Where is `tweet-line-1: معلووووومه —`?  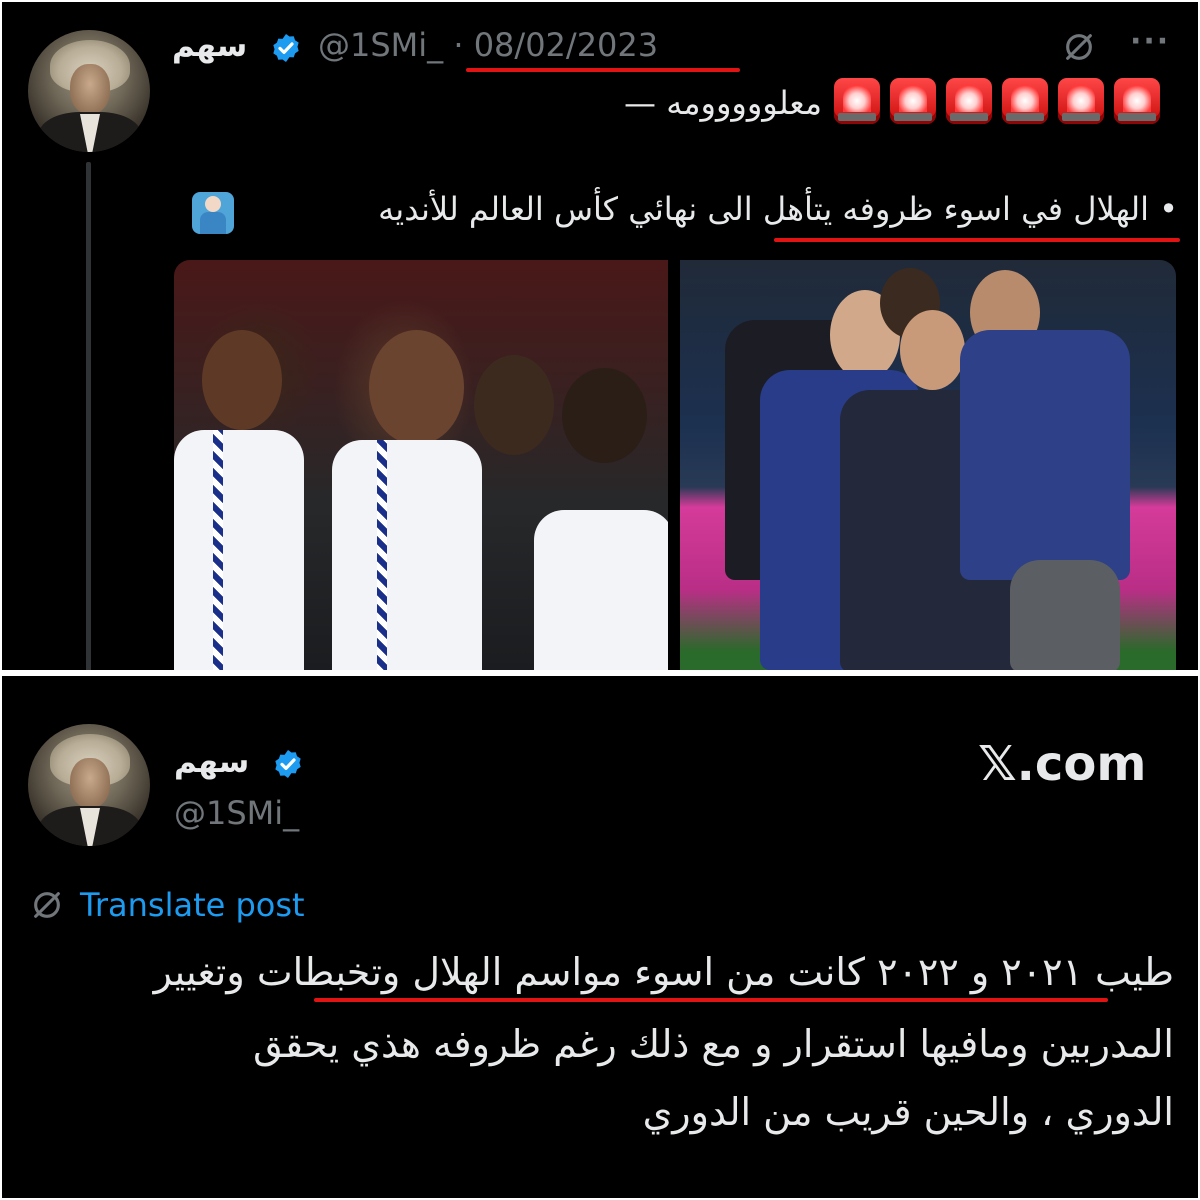 tweet-line-1: معلووووومه — is located at coordinates (723, 103).